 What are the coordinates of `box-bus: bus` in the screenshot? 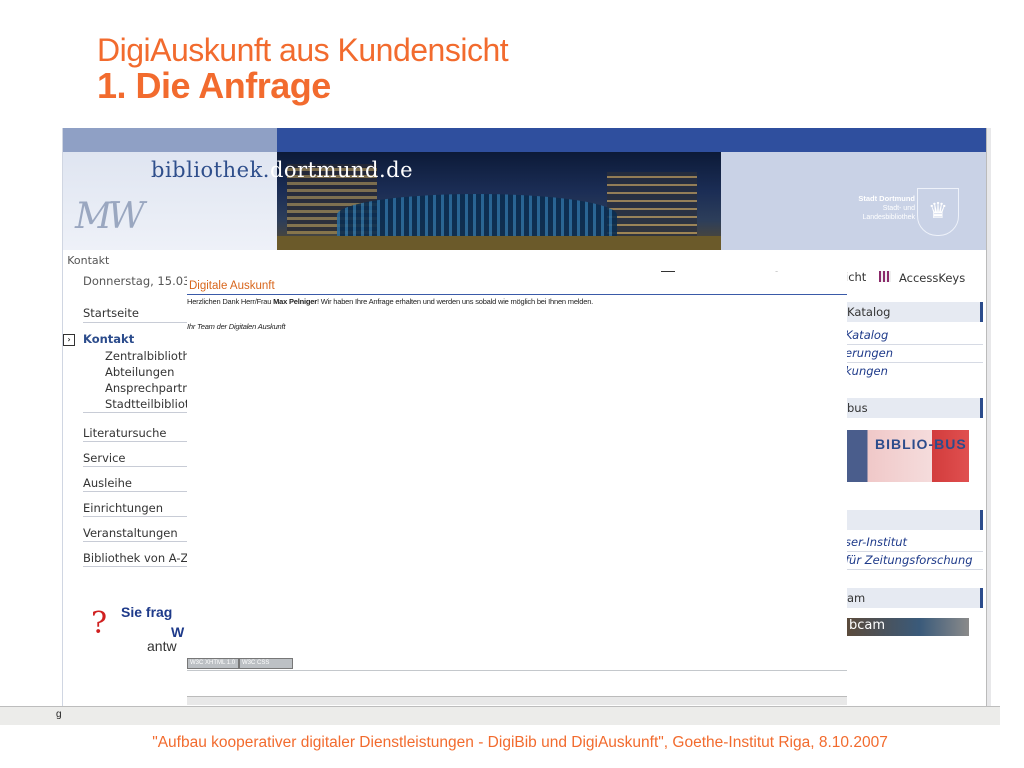 It's located at (912, 408).